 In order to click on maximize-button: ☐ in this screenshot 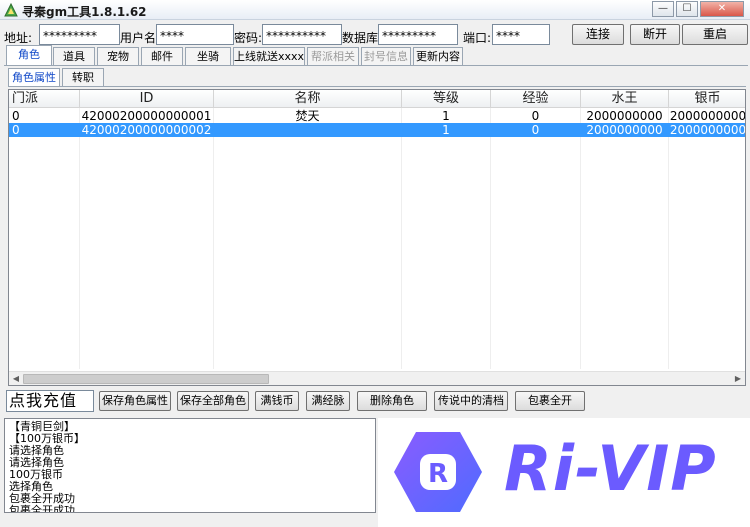, I will do `click(687, 9)`.